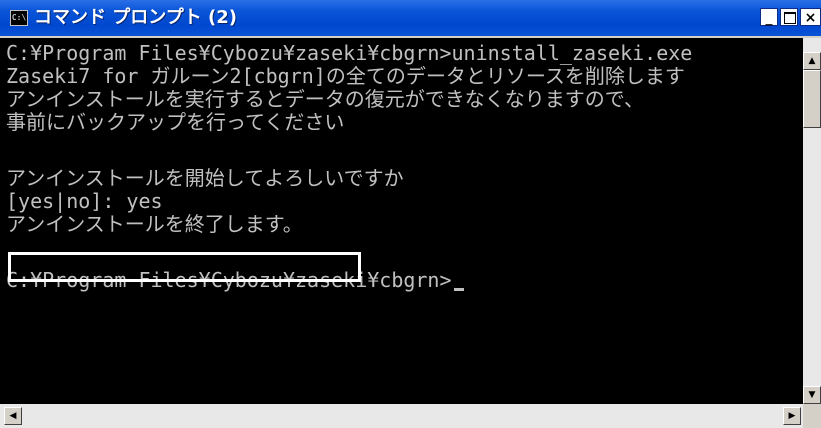 The width and height of the screenshot is (821, 428). Describe the element at coordinates (325, 99) in the screenshot. I see `console-line: アンインストールを実行するとデータの復元ができなくなりますので、` at that location.